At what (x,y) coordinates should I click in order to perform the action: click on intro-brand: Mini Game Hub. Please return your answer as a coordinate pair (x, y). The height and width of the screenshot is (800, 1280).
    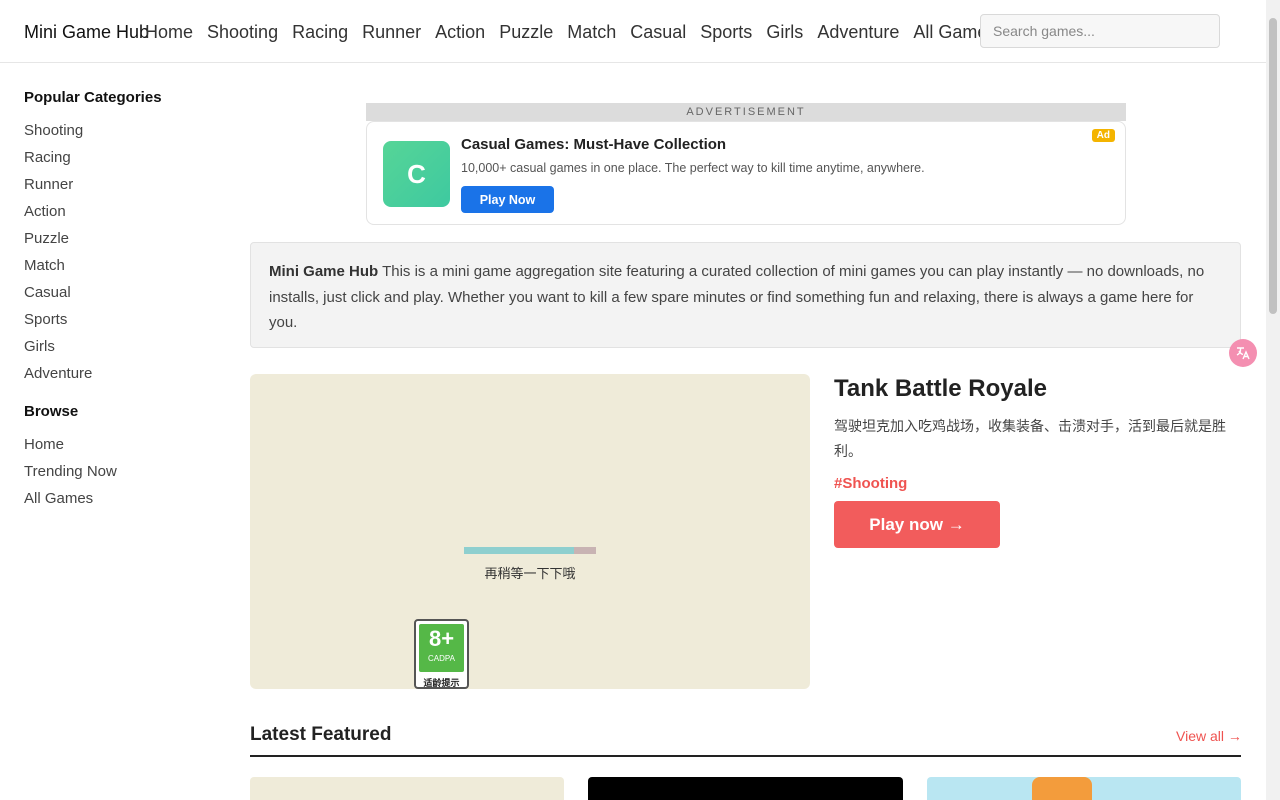
    Looking at the image, I should click on (324, 271).